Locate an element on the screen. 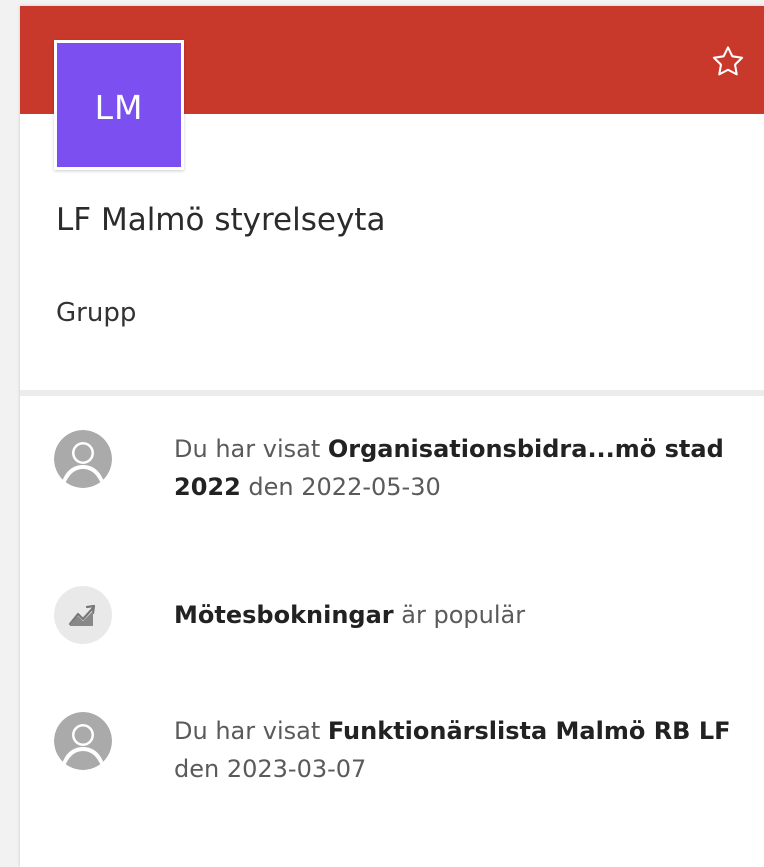 Image resolution: width=764 pixels, height=867 pixels. activity-text: Mötesbokningar är populär is located at coordinates (469, 615).